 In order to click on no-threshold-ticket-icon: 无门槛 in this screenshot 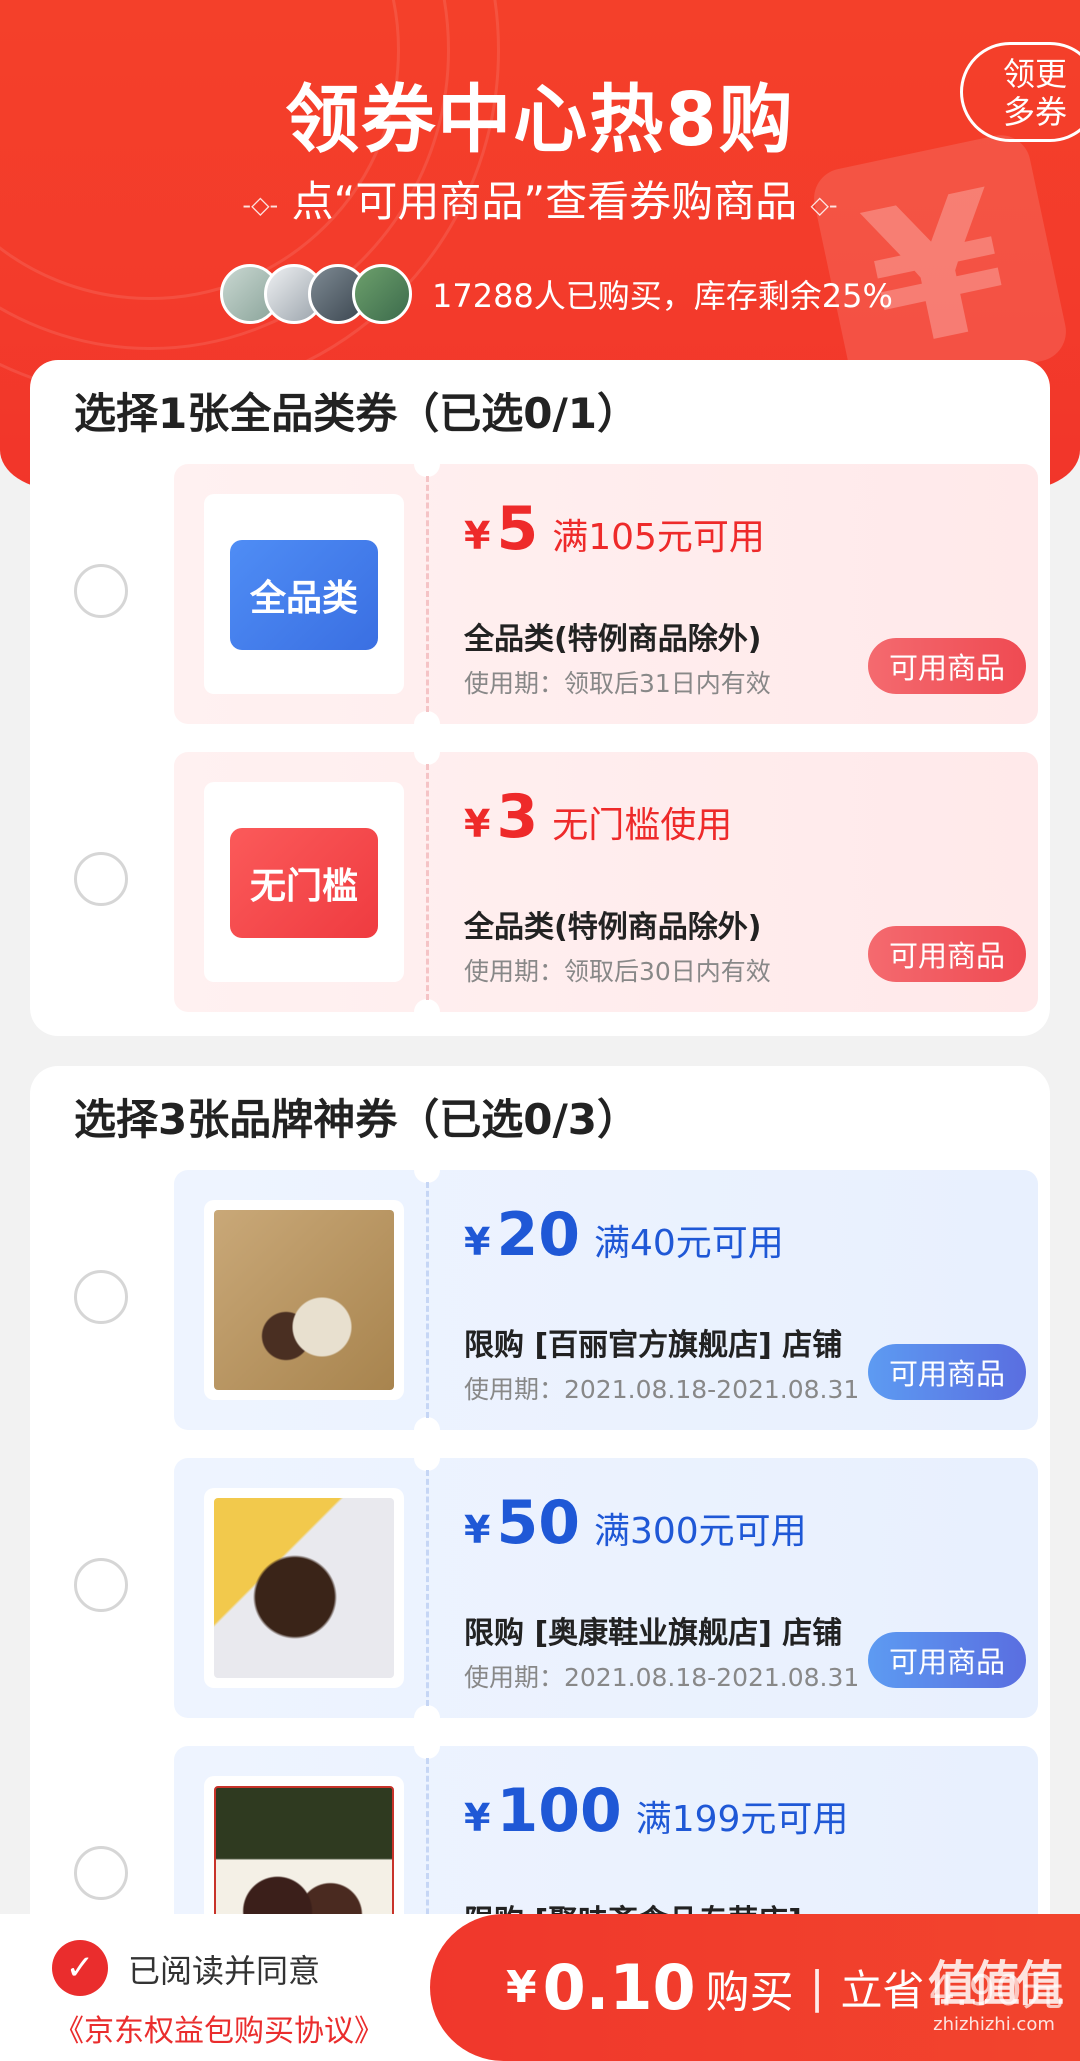, I will do `click(304, 883)`.